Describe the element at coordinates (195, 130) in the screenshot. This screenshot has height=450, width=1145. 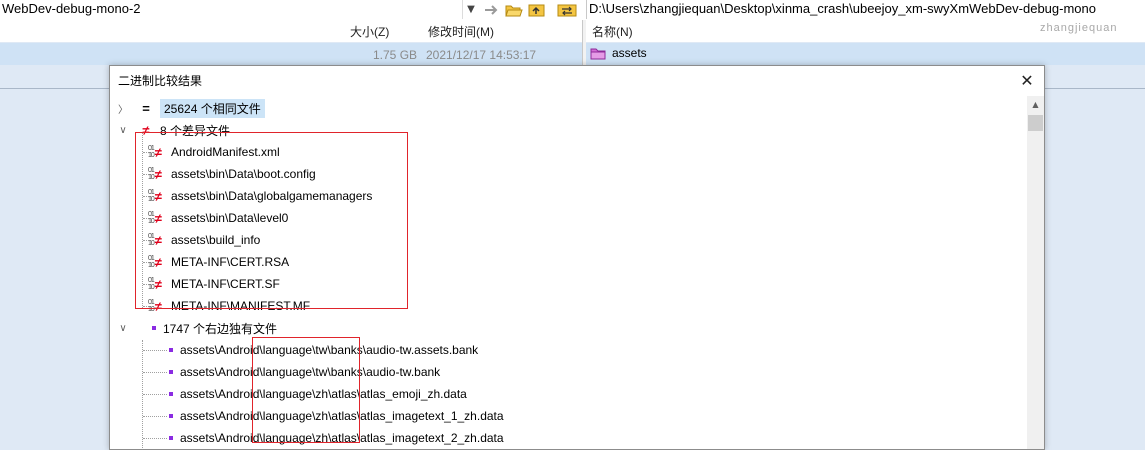
I see `tree-group-label: 8 个差异文件` at that location.